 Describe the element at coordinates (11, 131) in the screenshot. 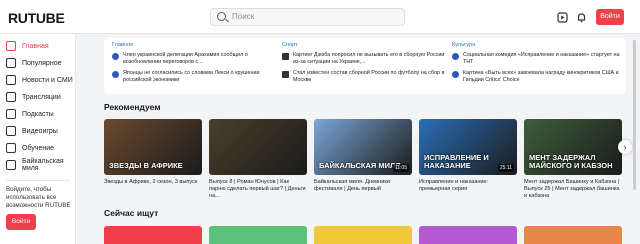

I see `gamepad-icon` at that location.